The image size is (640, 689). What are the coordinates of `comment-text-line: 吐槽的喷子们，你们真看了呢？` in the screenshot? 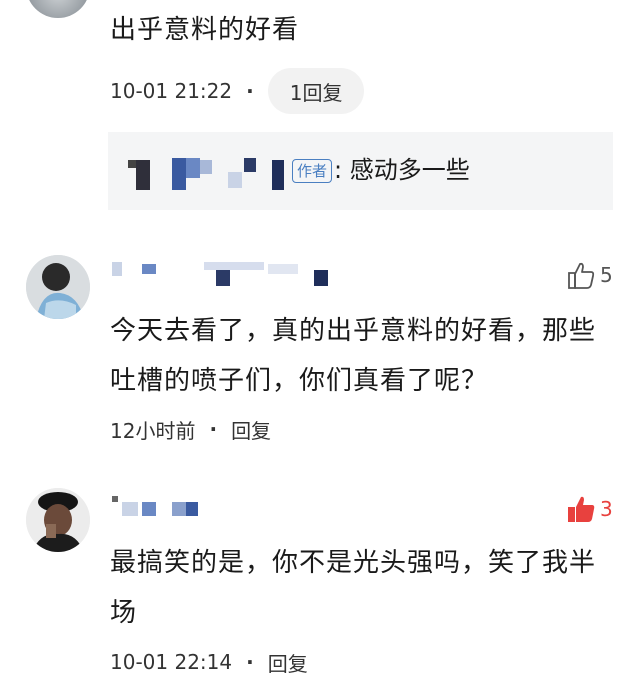 It's located at (299, 381).